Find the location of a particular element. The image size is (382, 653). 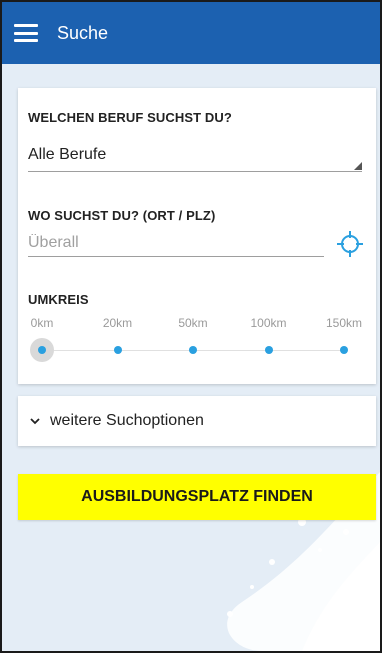

dropdown-triangle-icon is located at coordinates (358, 166).